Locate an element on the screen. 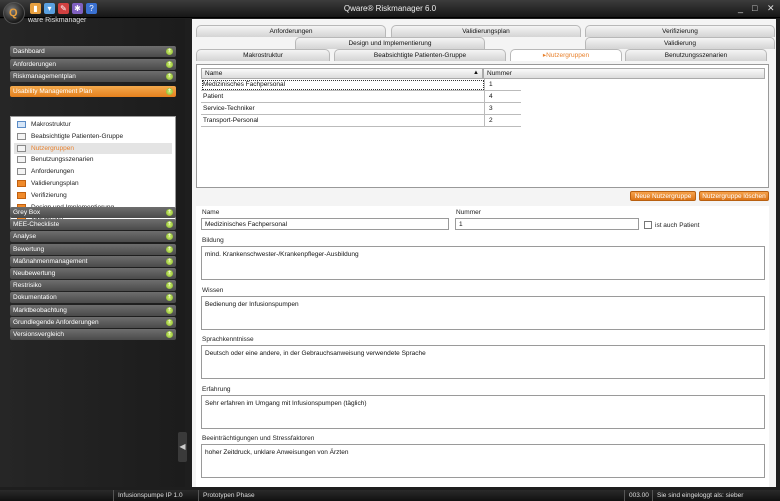  table-row: Patient 4 is located at coordinates (361, 97).